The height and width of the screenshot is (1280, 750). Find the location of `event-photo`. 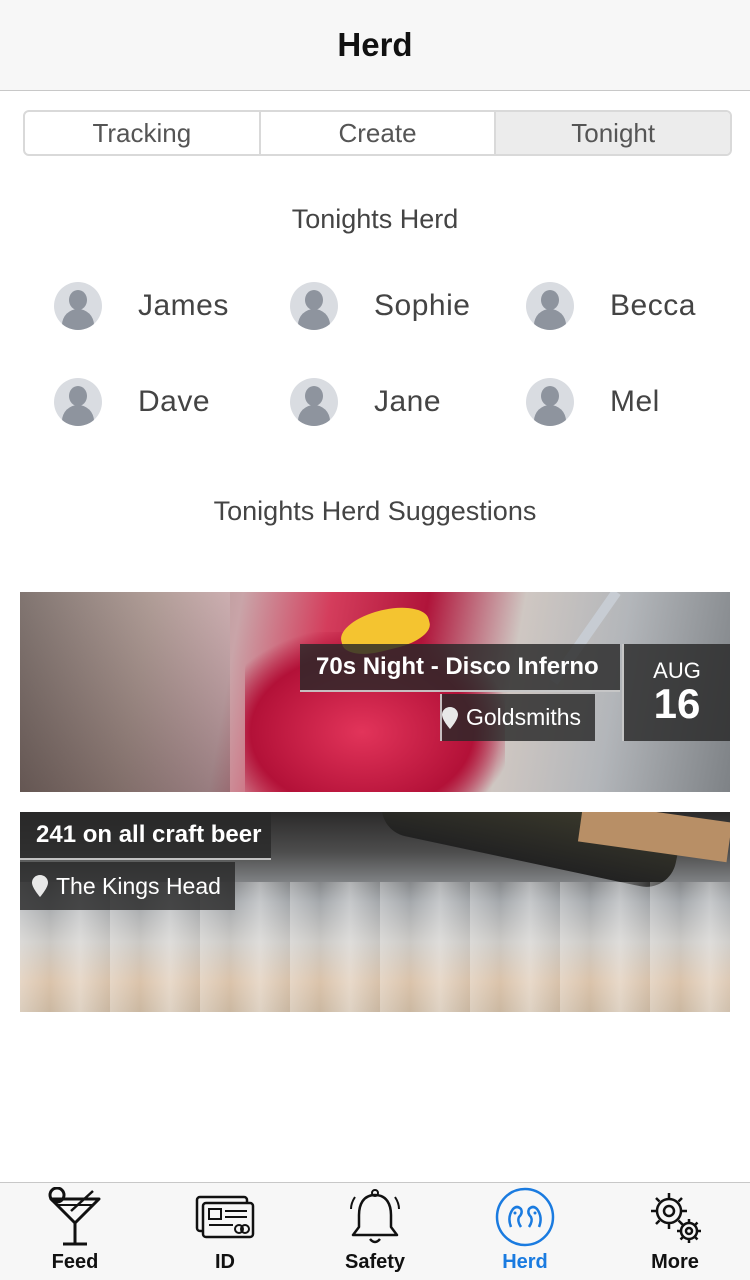

event-photo is located at coordinates (125, 692).